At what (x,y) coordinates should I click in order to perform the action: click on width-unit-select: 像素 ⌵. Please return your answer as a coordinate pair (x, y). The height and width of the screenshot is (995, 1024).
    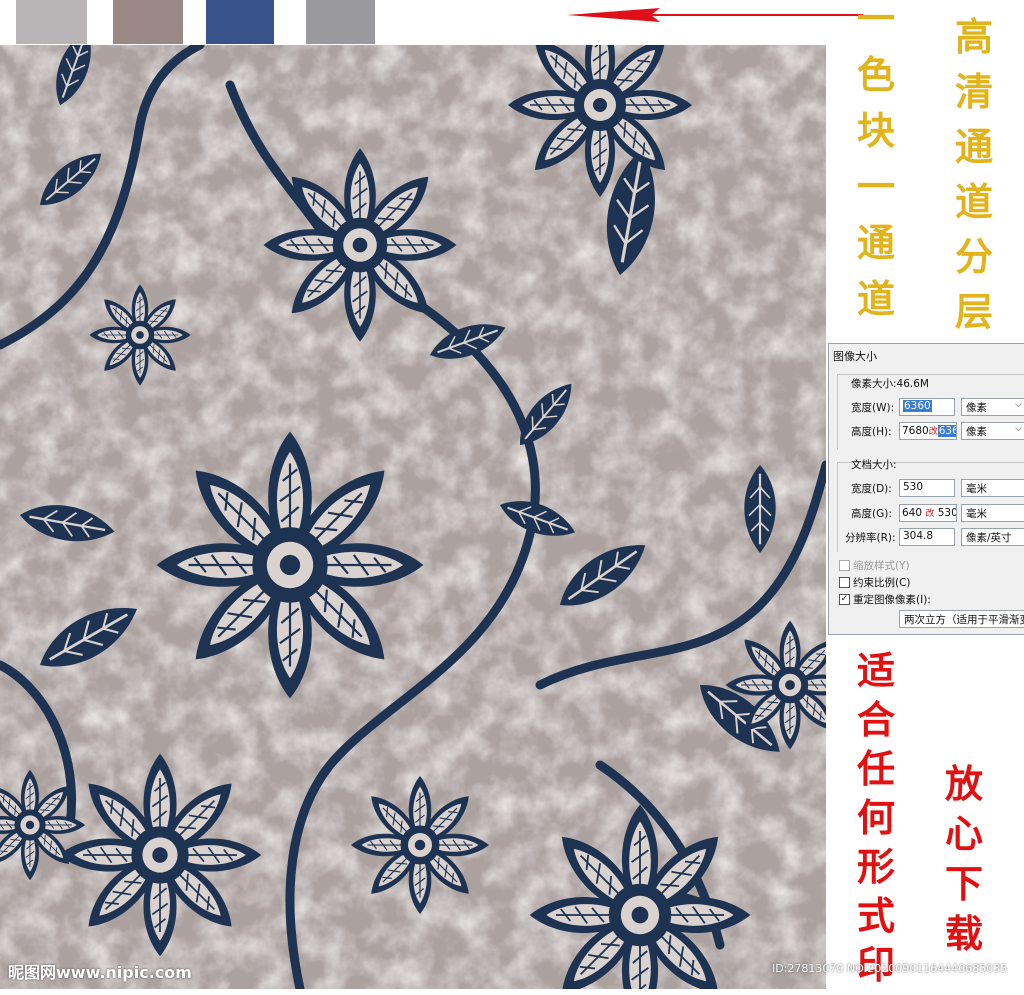
    Looking at the image, I should click on (992, 407).